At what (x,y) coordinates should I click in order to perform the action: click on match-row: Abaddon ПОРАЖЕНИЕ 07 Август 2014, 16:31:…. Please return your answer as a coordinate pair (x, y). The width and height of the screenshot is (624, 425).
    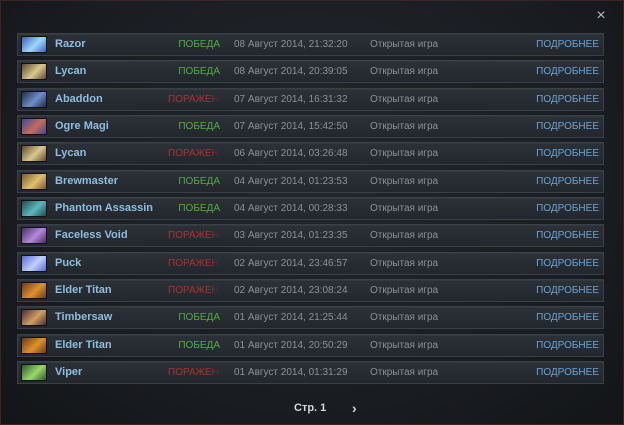
    Looking at the image, I should click on (310, 99).